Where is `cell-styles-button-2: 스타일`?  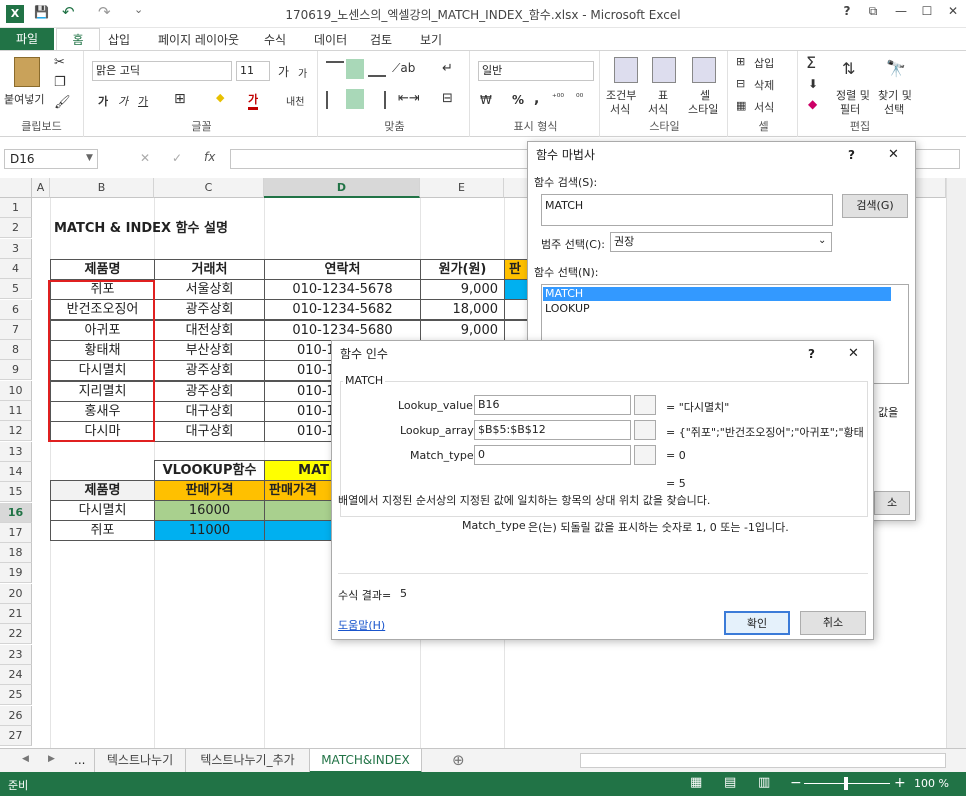 cell-styles-button-2: 스타일 is located at coordinates (703, 109).